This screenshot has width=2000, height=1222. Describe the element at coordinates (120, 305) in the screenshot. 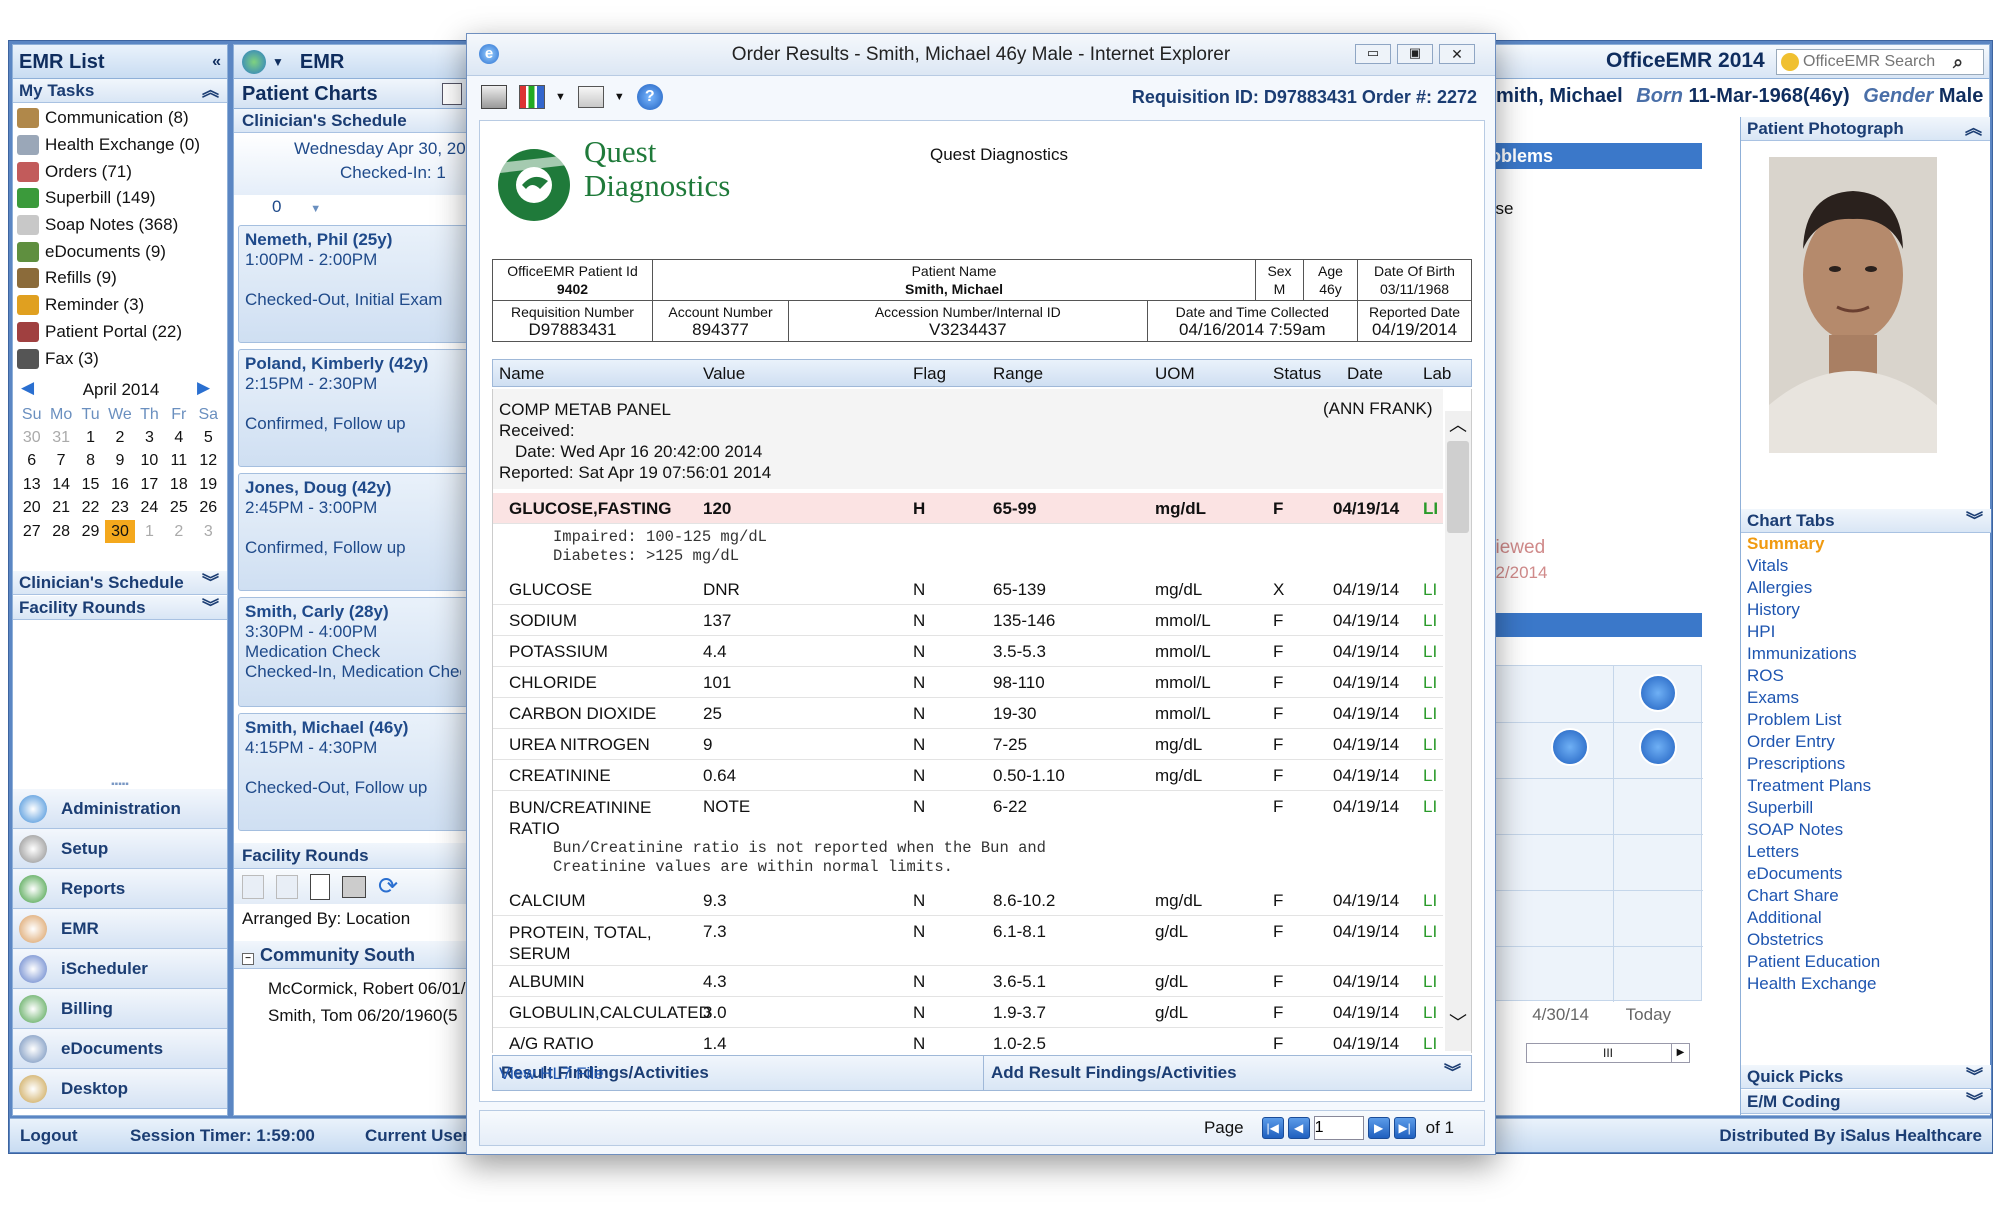

I see `task-item: Reminder (3)` at that location.